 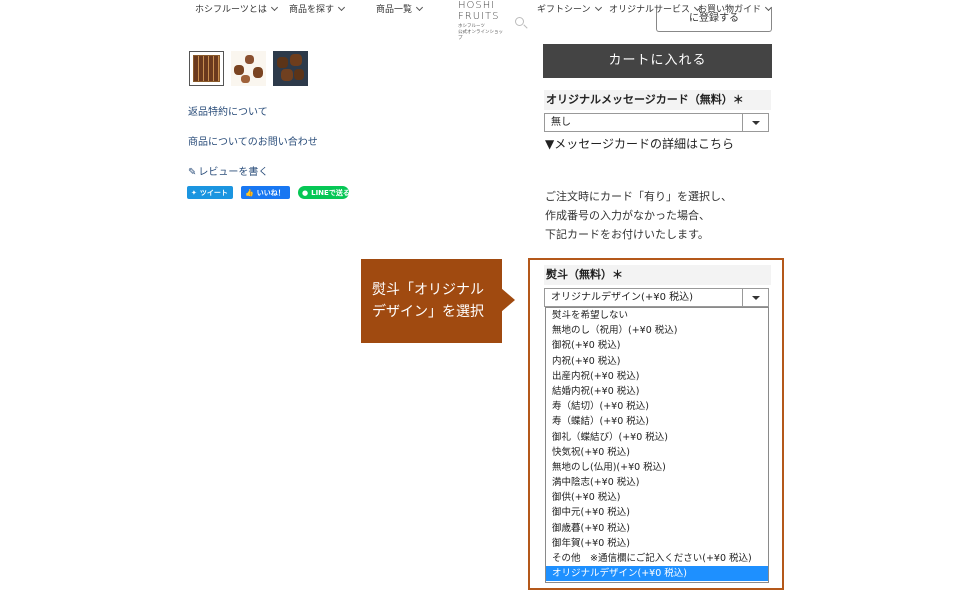 What do you see at coordinates (521, 23) in the screenshot?
I see `search-icon` at bounding box center [521, 23].